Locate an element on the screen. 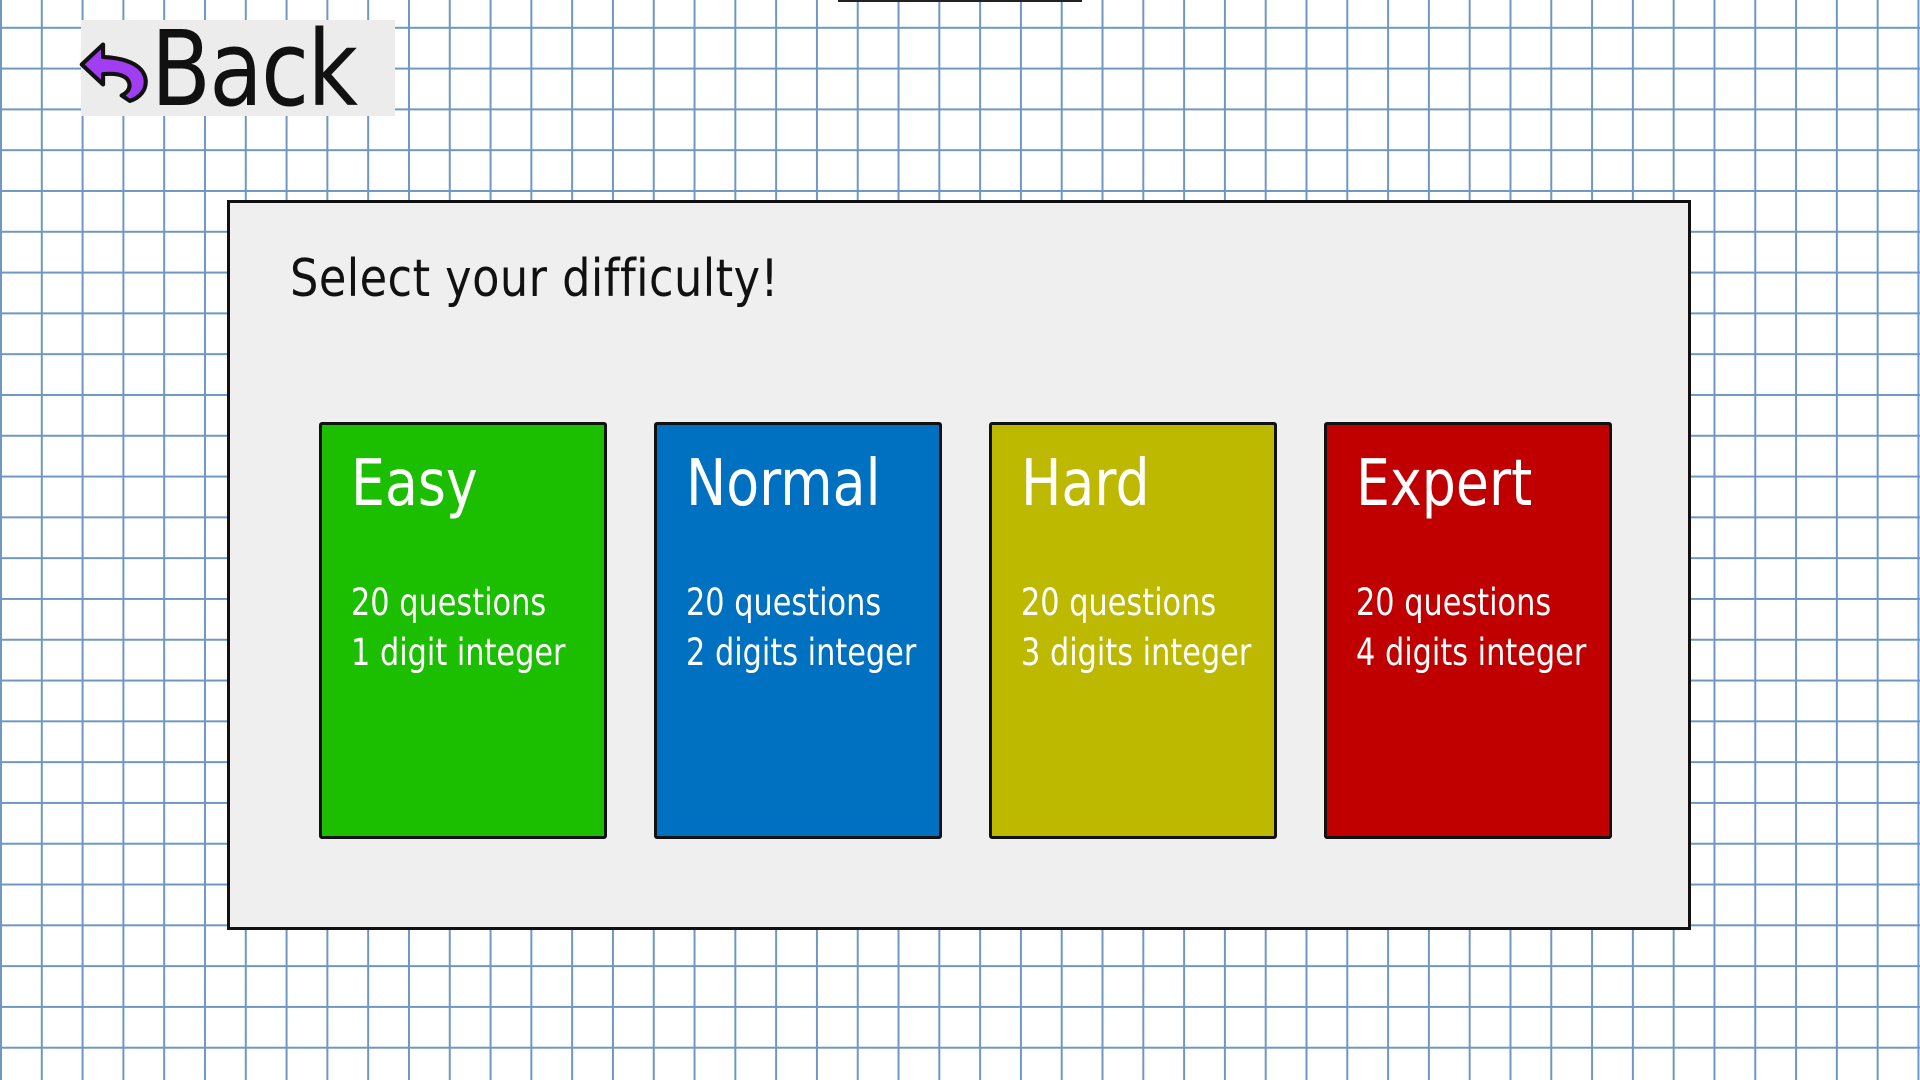 The width and height of the screenshot is (1920, 1080). difficulty-card-expert: Expert 20 questions 4 digits integer is located at coordinates (1468, 630).